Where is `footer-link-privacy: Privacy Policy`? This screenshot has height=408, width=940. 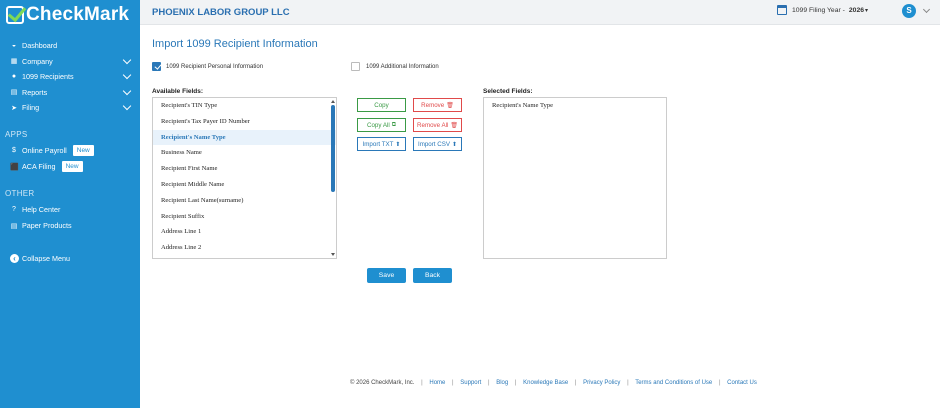
footer-link-privacy: Privacy Policy is located at coordinates (601, 383).